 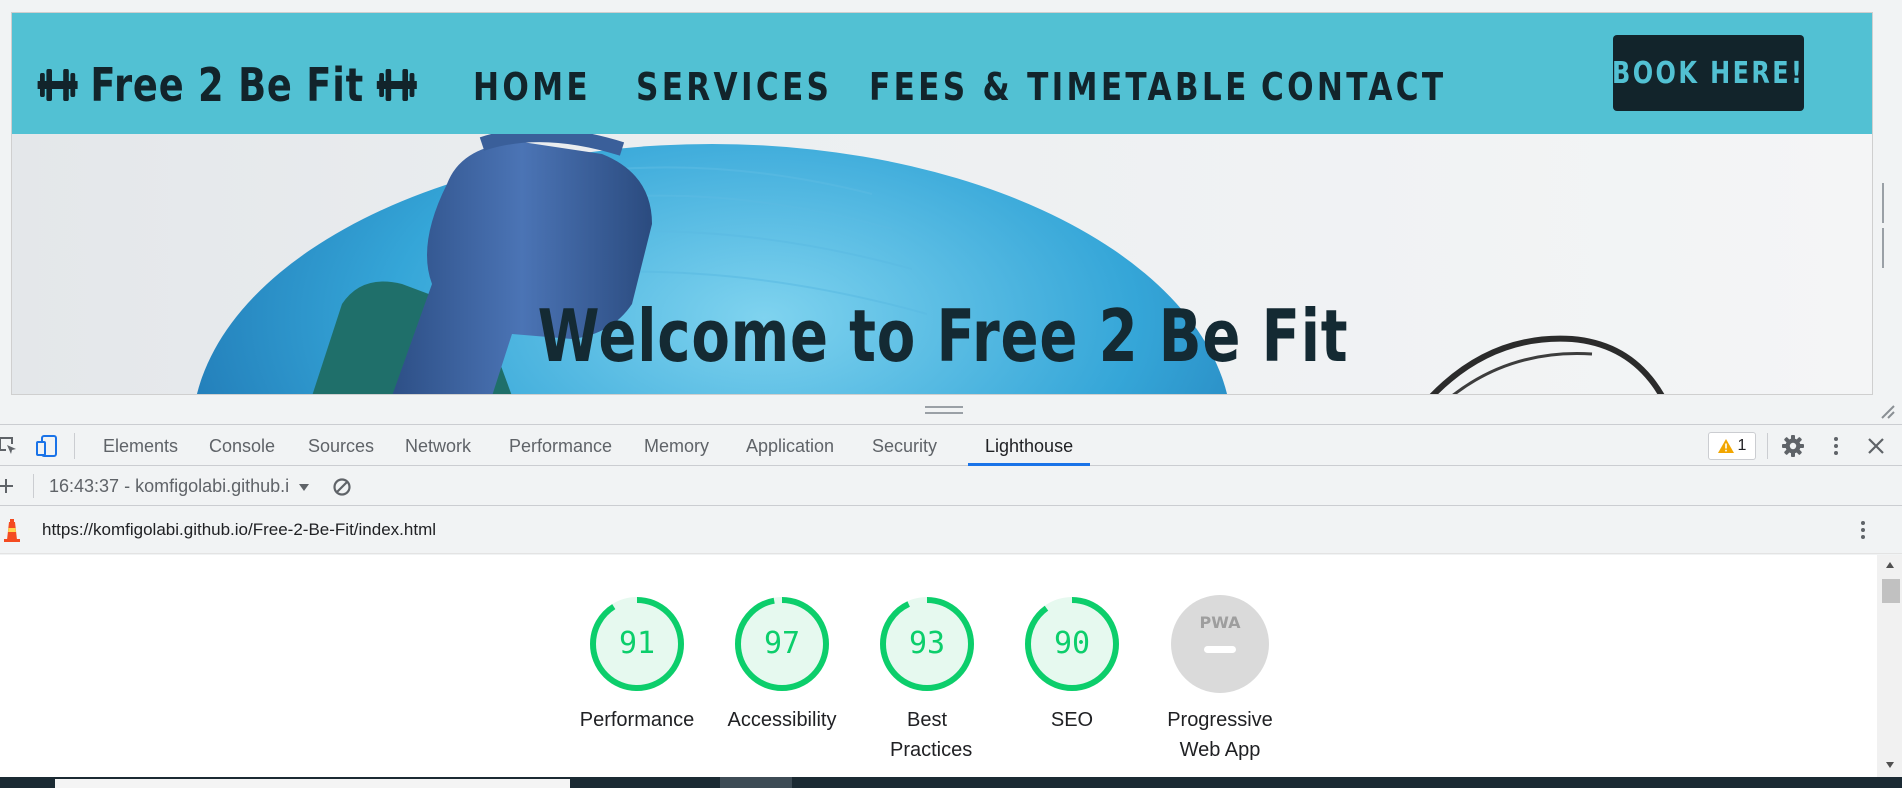 I want to click on nav-services: SERVICES, so click(x=734, y=87).